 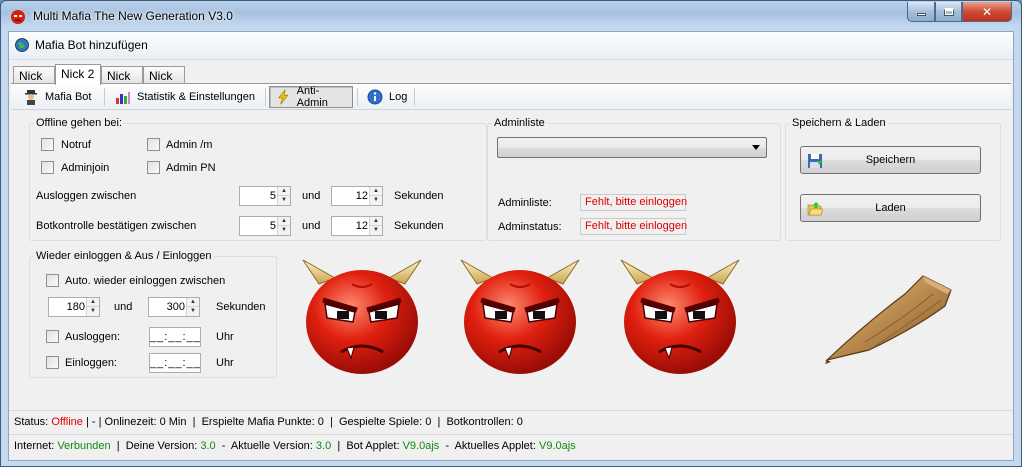 I want to click on adminlist-legend: Adminliste, so click(x=519, y=123).